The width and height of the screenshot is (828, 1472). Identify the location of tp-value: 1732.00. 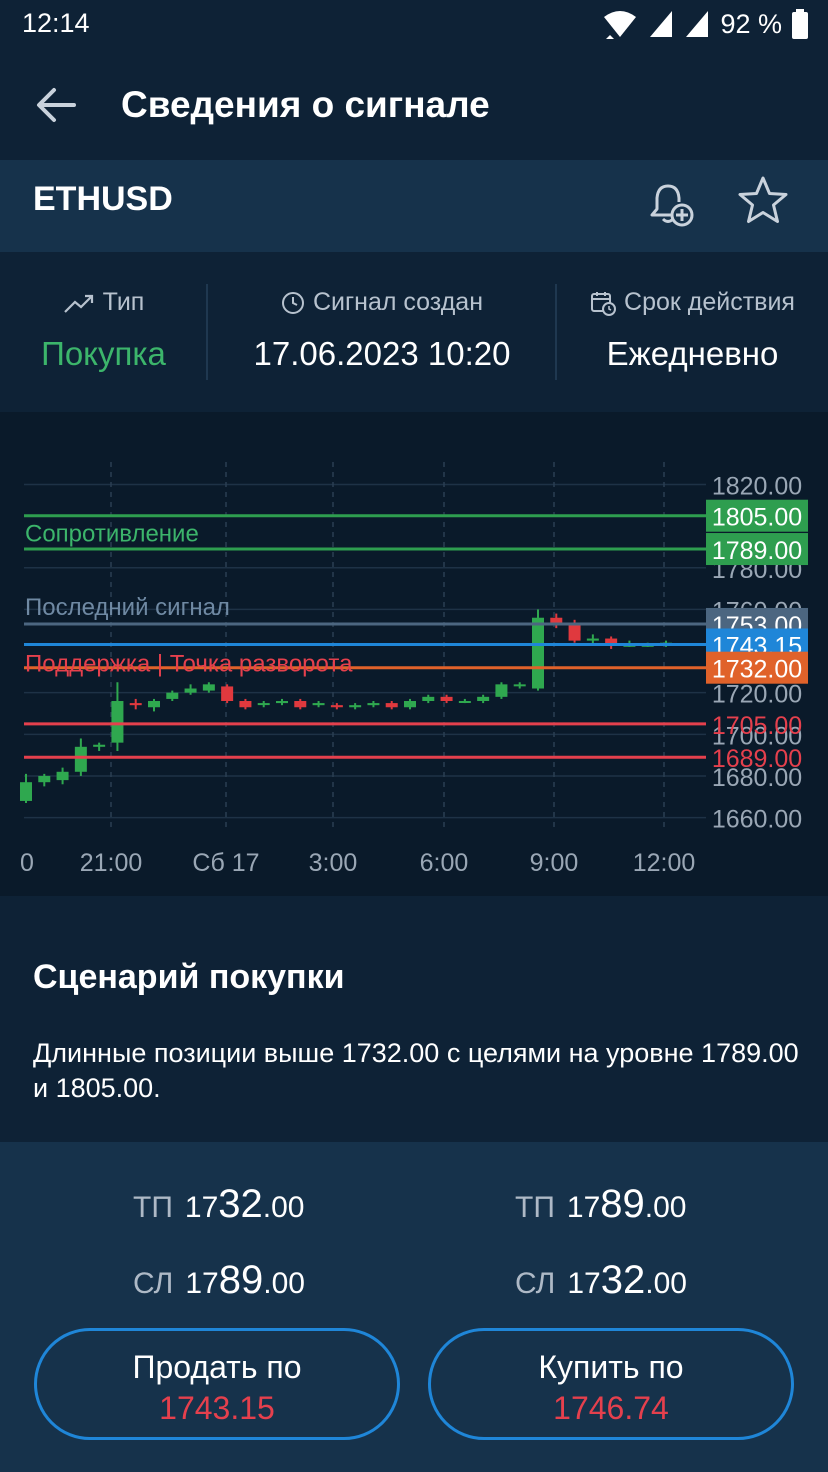
(244, 1204).